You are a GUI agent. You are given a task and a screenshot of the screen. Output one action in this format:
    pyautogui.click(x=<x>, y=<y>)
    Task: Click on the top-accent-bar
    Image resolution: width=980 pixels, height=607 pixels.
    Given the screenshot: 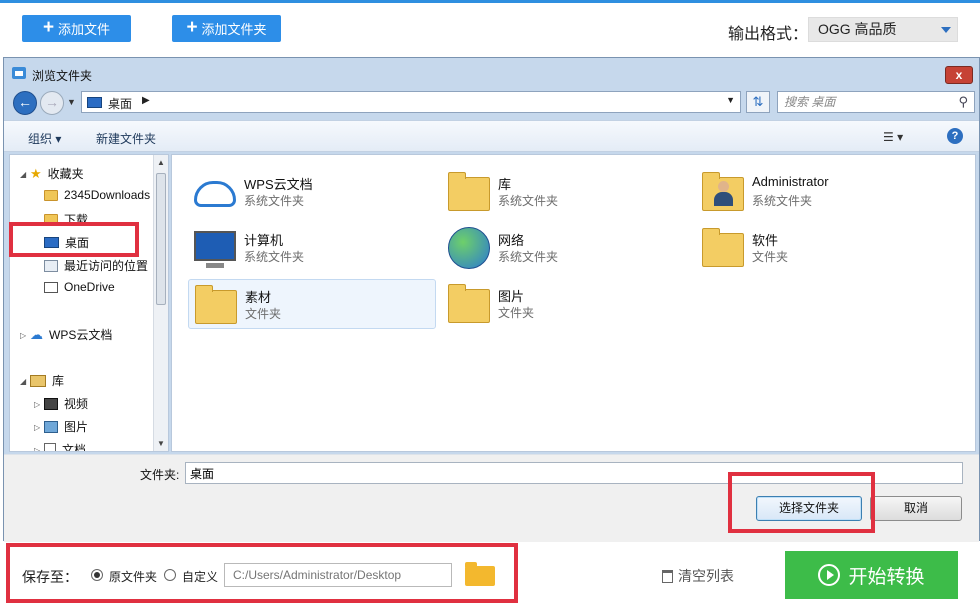 What is the action you would take?
    pyautogui.click(x=490, y=1)
    